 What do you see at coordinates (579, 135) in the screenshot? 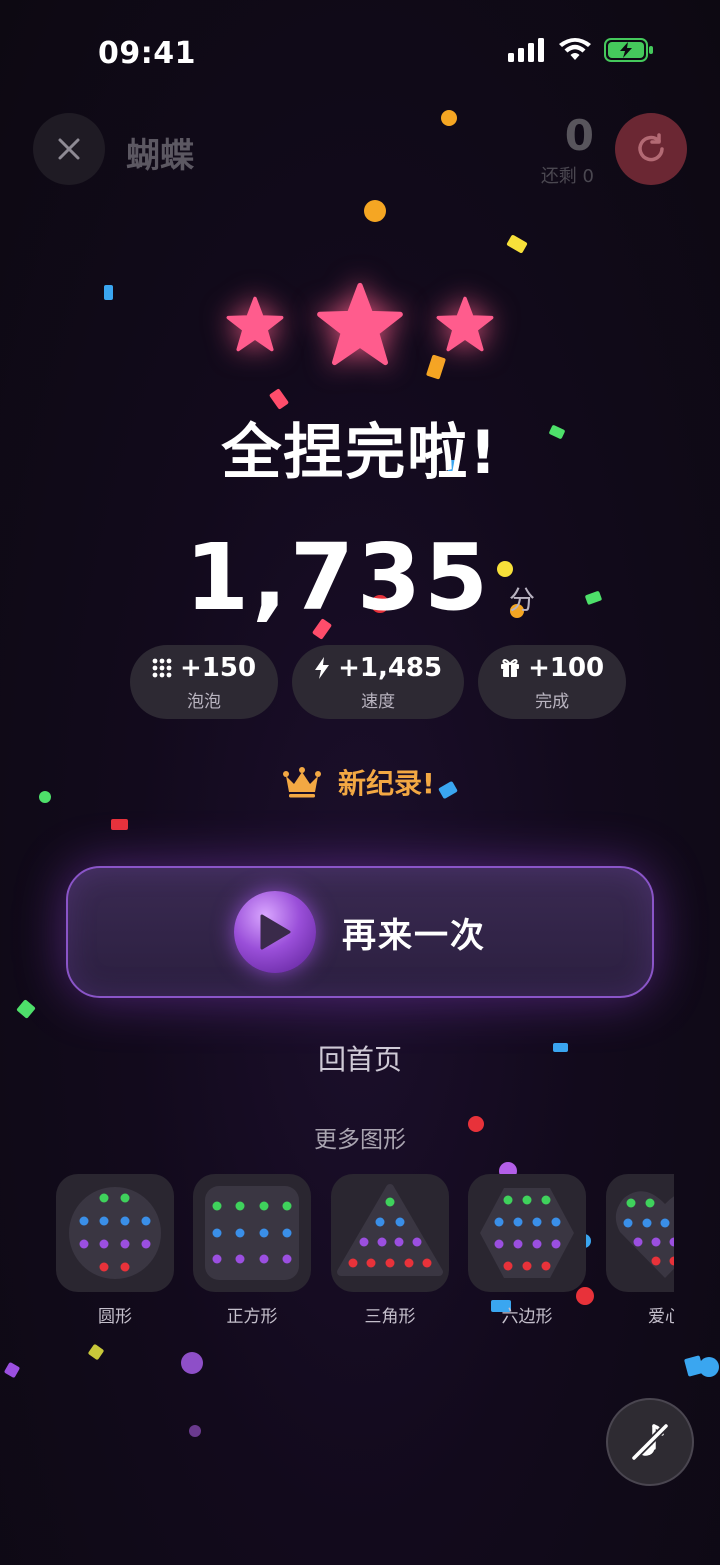
I see `counter-value: 0` at bounding box center [579, 135].